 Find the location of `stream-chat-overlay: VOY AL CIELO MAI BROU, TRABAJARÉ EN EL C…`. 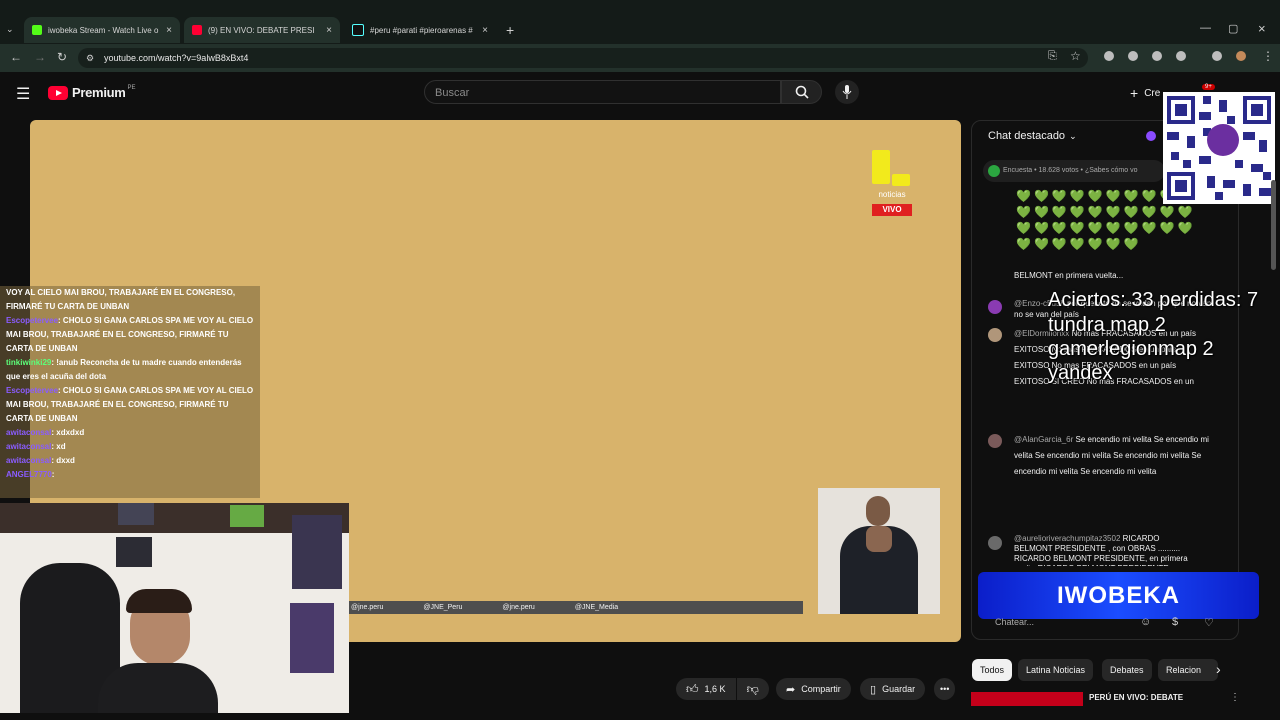

stream-chat-overlay: VOY AL CIELO MAI BROU, TRABAJARÉ EN EL C… is located at coordinates (130, 392).